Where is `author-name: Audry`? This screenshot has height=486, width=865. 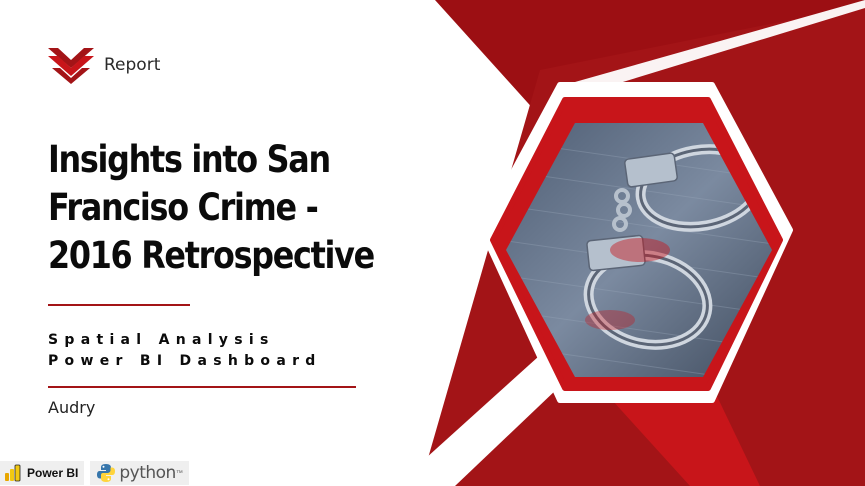 author-name: Audry is located at coordinates (72, 407).